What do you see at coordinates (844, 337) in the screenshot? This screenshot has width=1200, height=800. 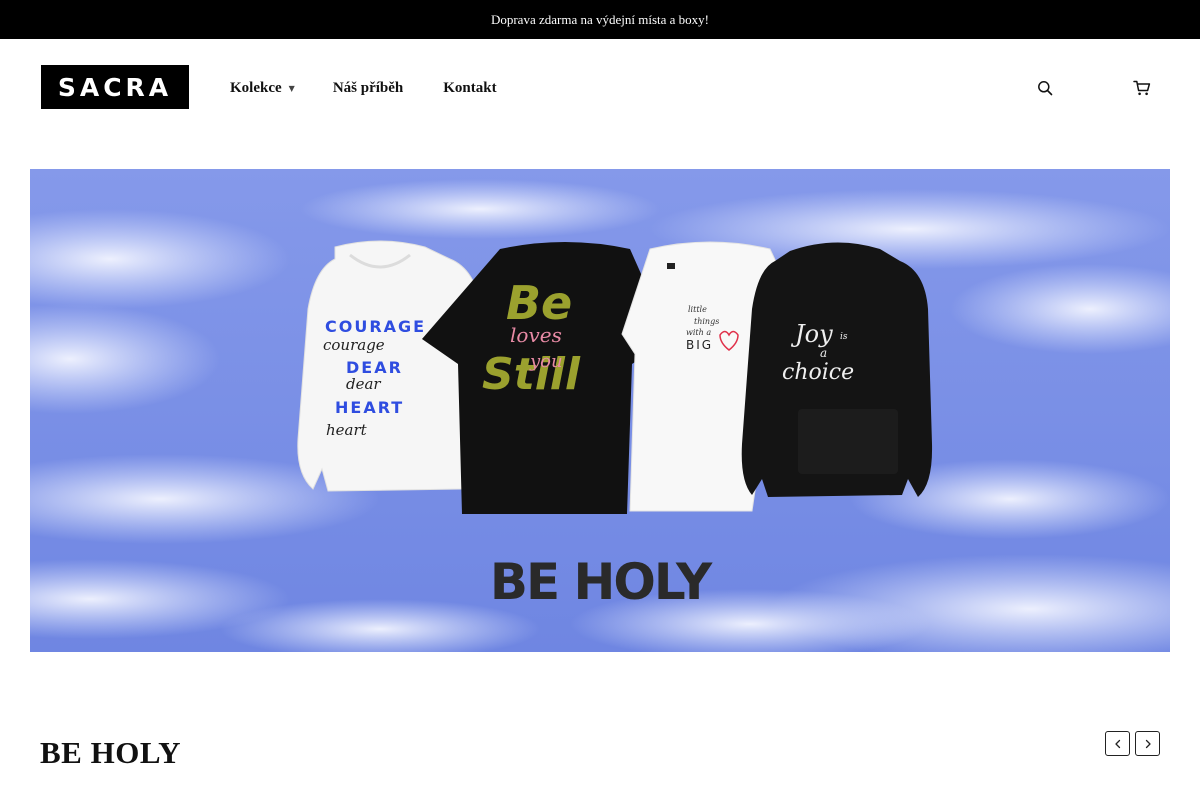 I see `svg-text: is` at bounding box center [844, 337].